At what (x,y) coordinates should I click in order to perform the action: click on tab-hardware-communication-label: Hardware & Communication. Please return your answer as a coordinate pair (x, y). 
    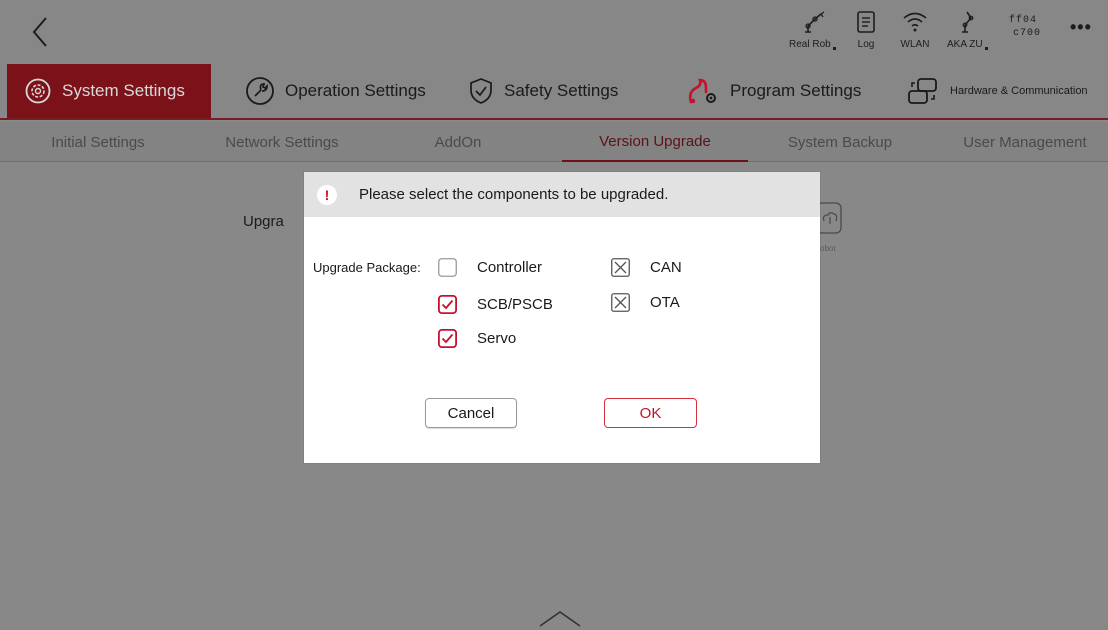
    Looking at the image, I should click on (1019, 91).